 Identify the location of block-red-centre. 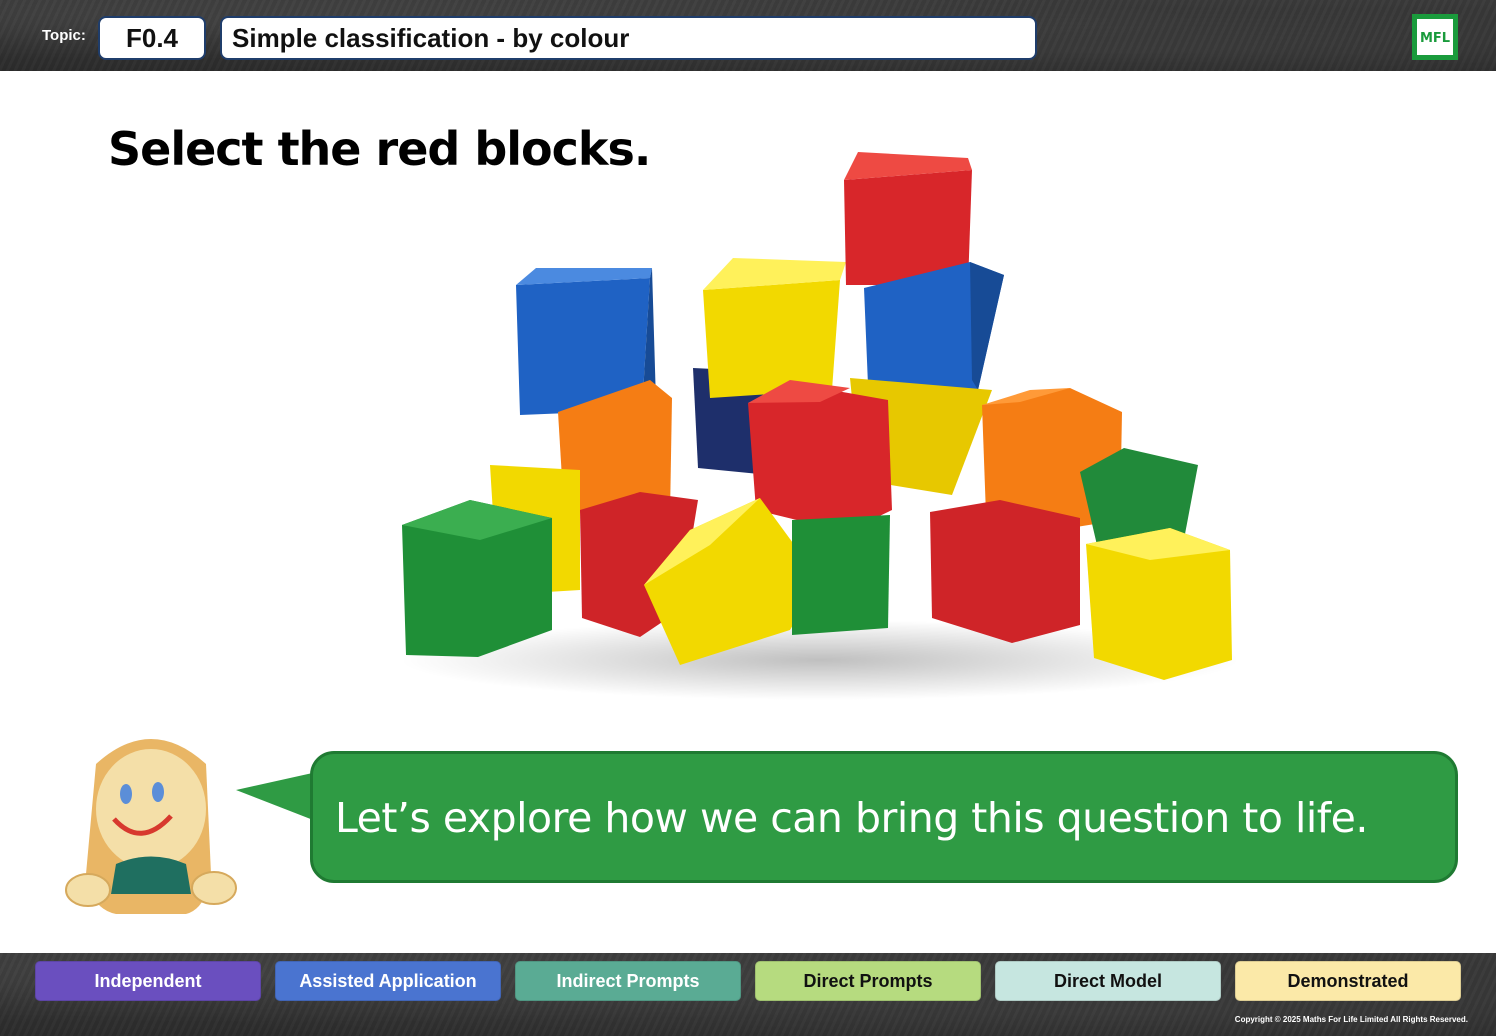
(820, 456).